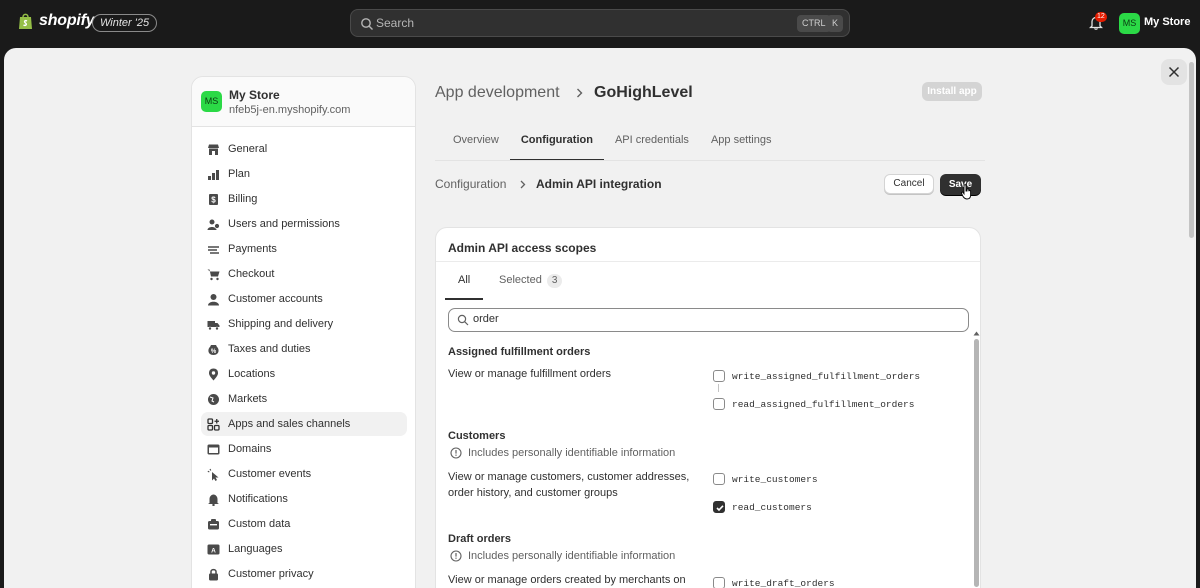  I want to click on scope-read-customers: read_customers, so click(762, 507).